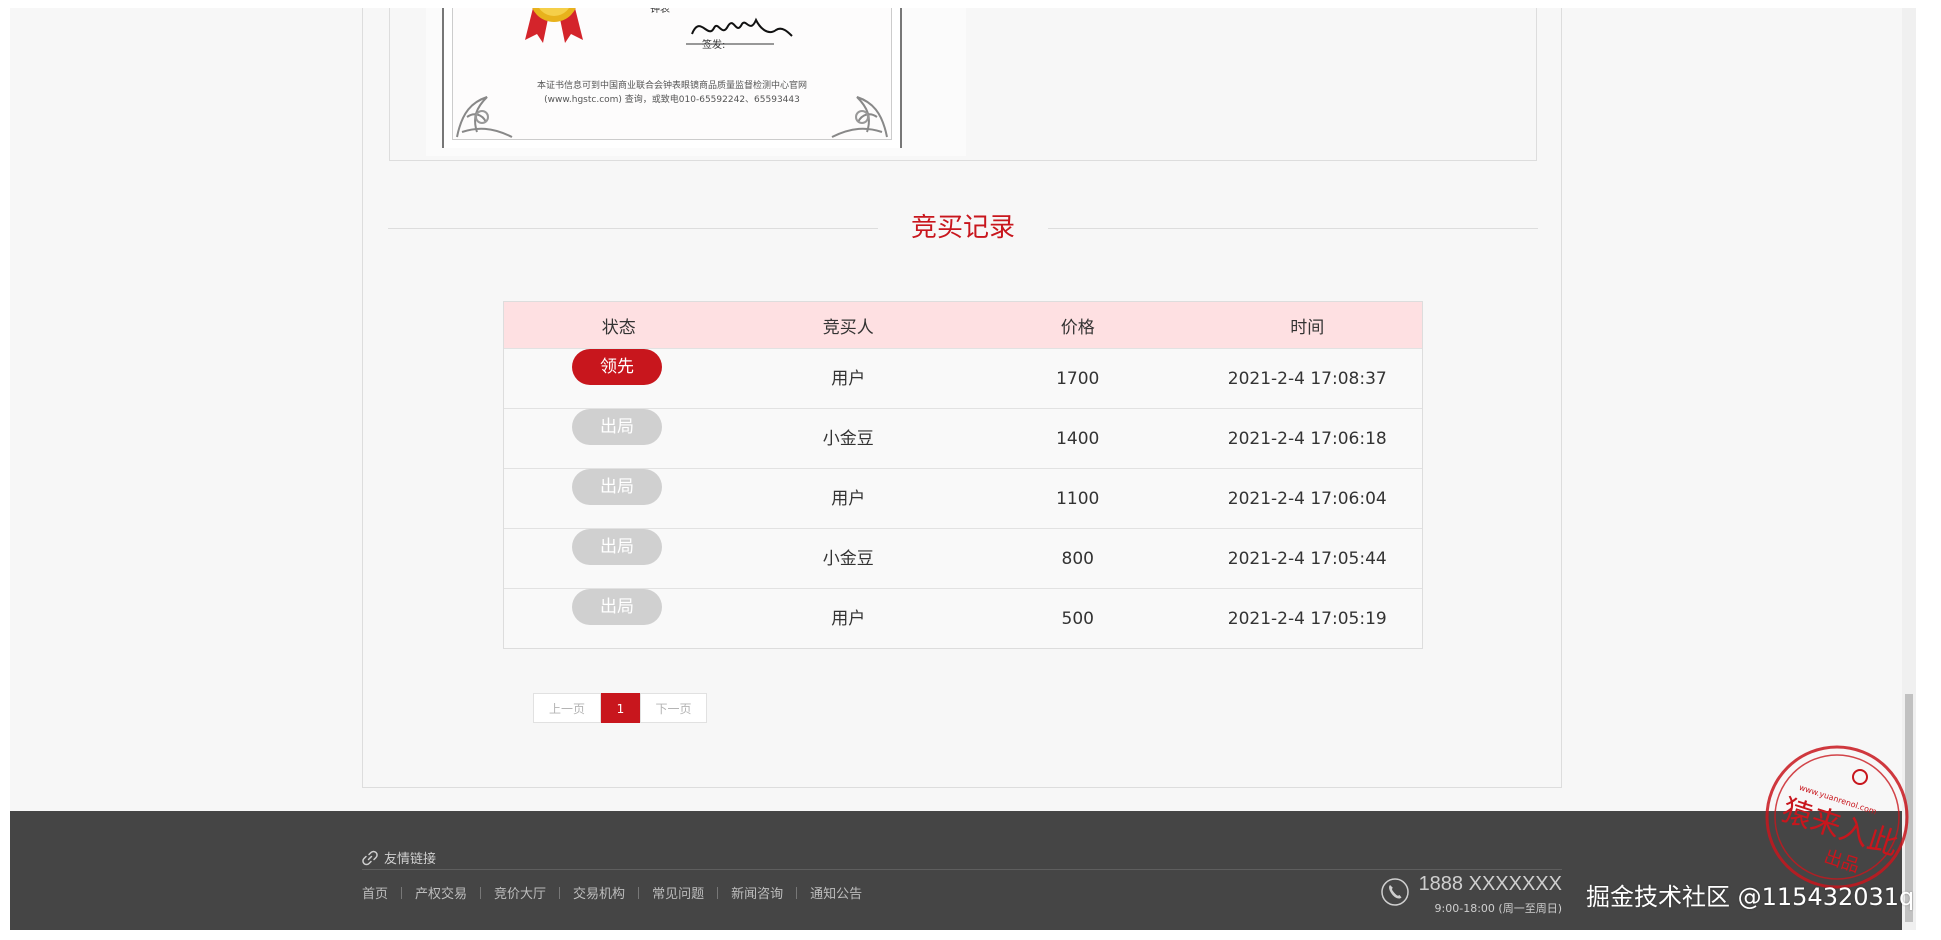  I want to click on table-row: 出局 小金豆 800 2021-2-4 17:05:44, so click(963, 558).